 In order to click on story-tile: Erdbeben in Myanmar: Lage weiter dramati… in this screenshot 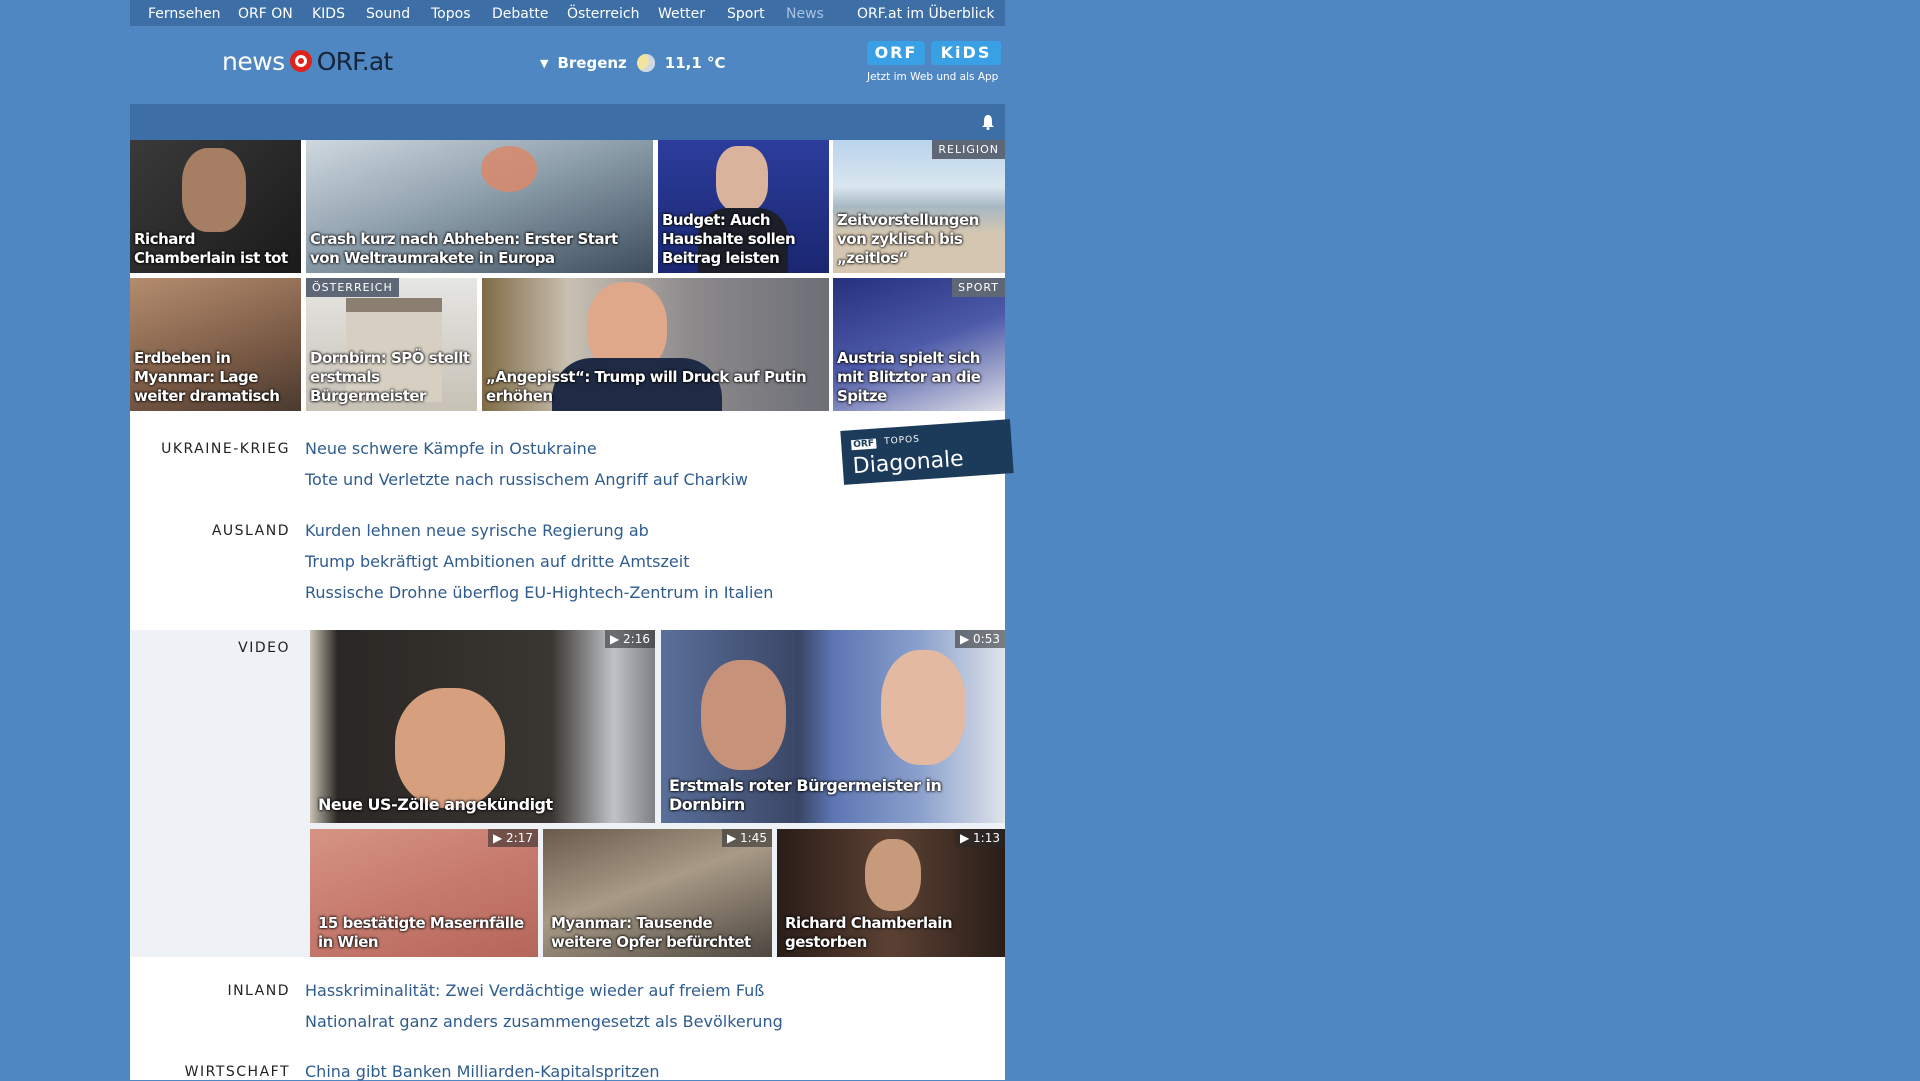, I will do `click(215, 344)`.